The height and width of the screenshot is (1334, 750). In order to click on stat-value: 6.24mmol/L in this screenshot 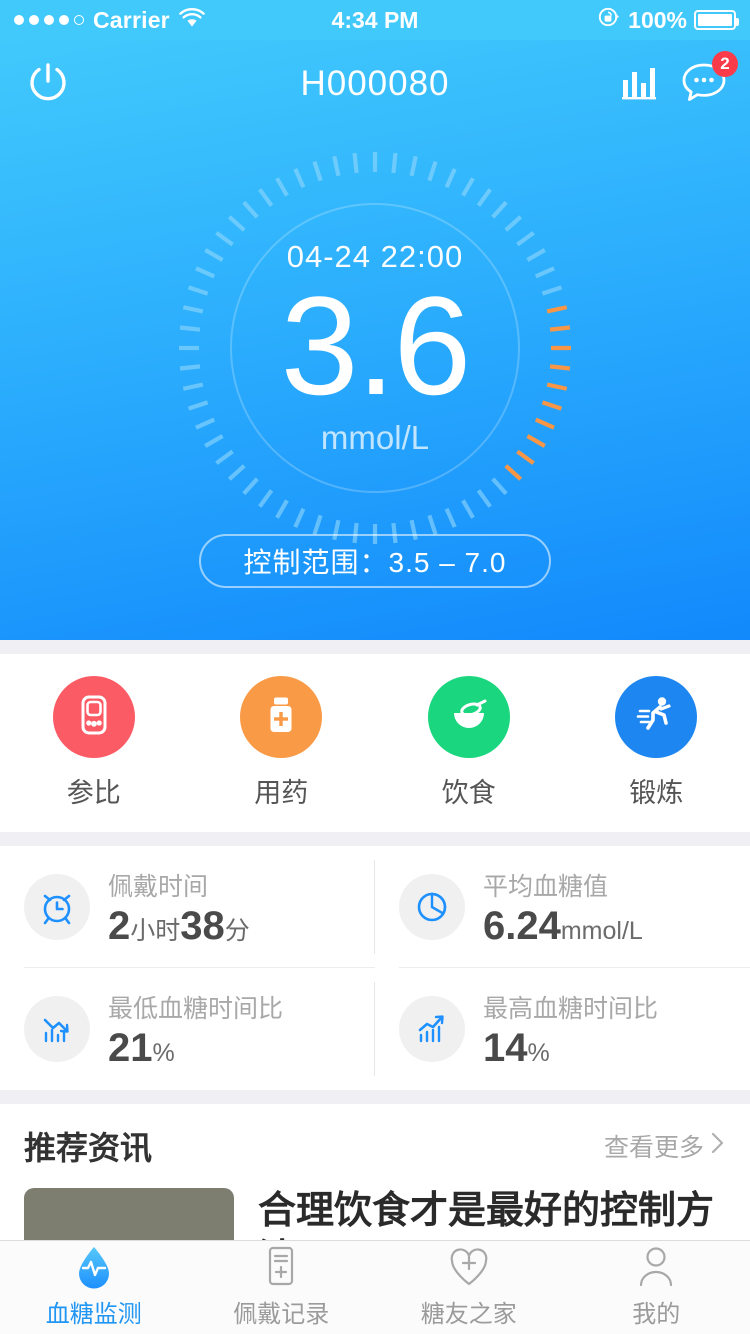, I will do `click(563, 926)`.